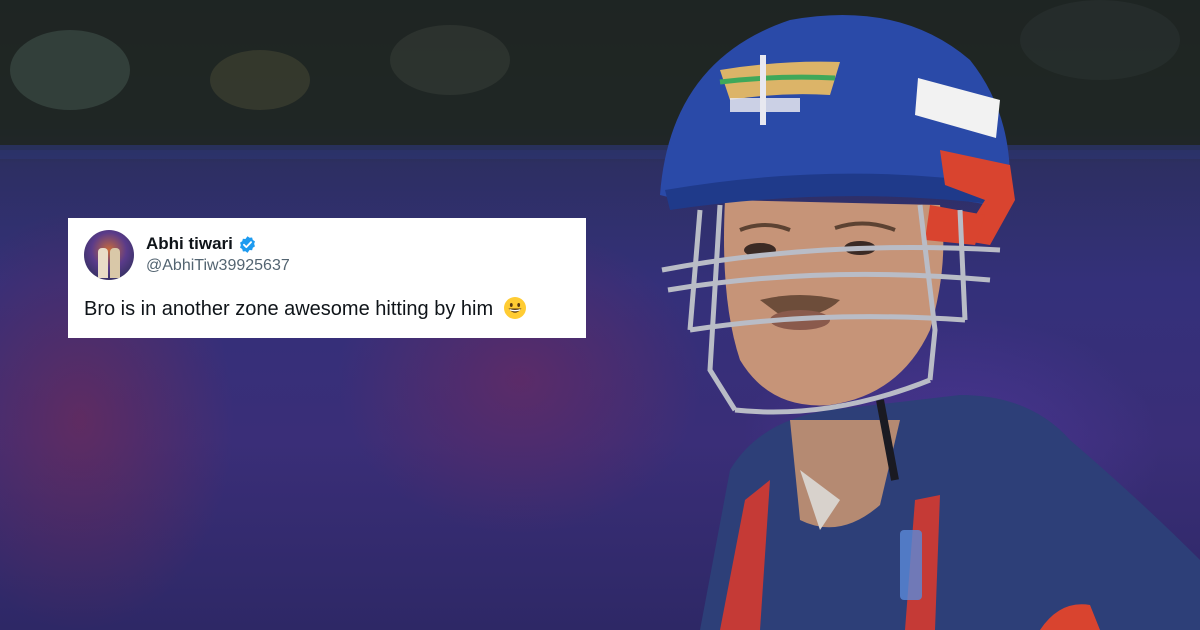 The image size is (1200, 630). I want to click on display-name: Abhi tiwari, so click(189, 244).